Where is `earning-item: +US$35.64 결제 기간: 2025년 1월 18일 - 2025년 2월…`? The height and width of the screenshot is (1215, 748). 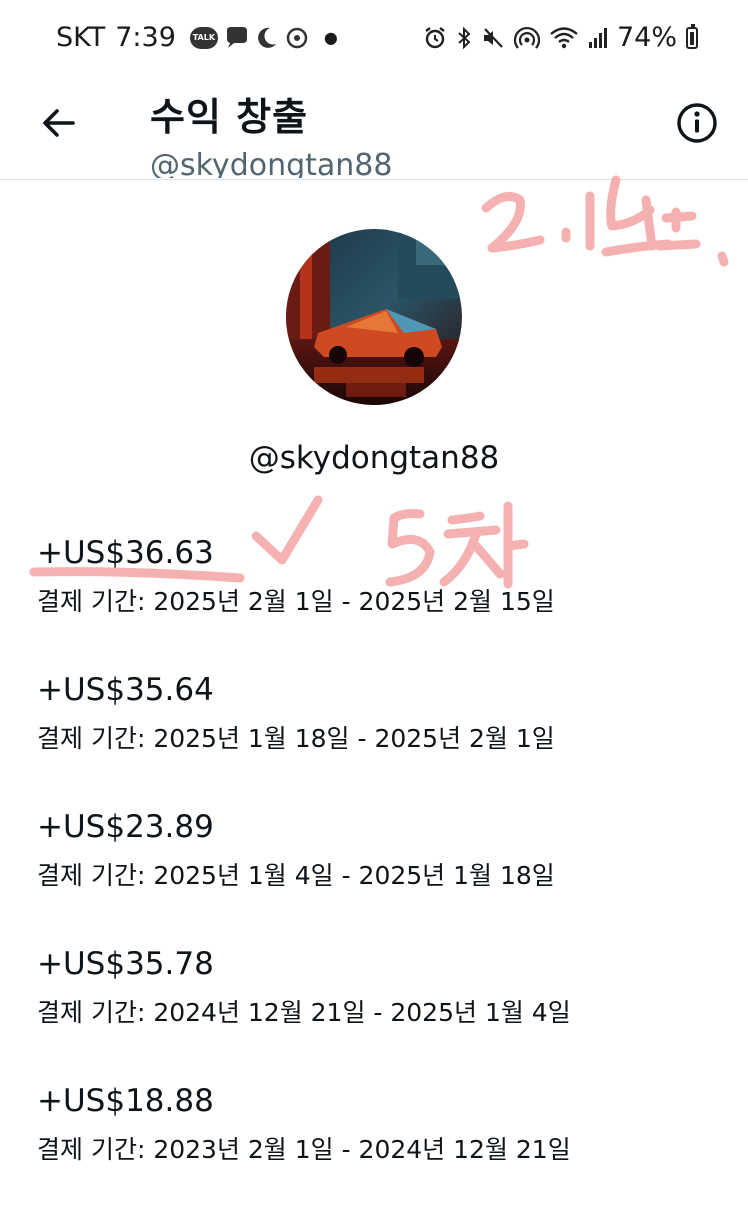 earning-item: +US$35.64 결제 기간: 2025년 1월 18일 - 2025년 2월… is located at coordinates (377, 735).